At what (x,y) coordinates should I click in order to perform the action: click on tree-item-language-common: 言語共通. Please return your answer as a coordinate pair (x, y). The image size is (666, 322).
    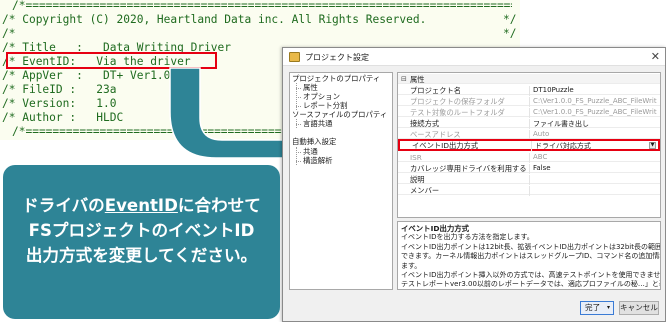
    Looking at the image, I should click on (318, 123).